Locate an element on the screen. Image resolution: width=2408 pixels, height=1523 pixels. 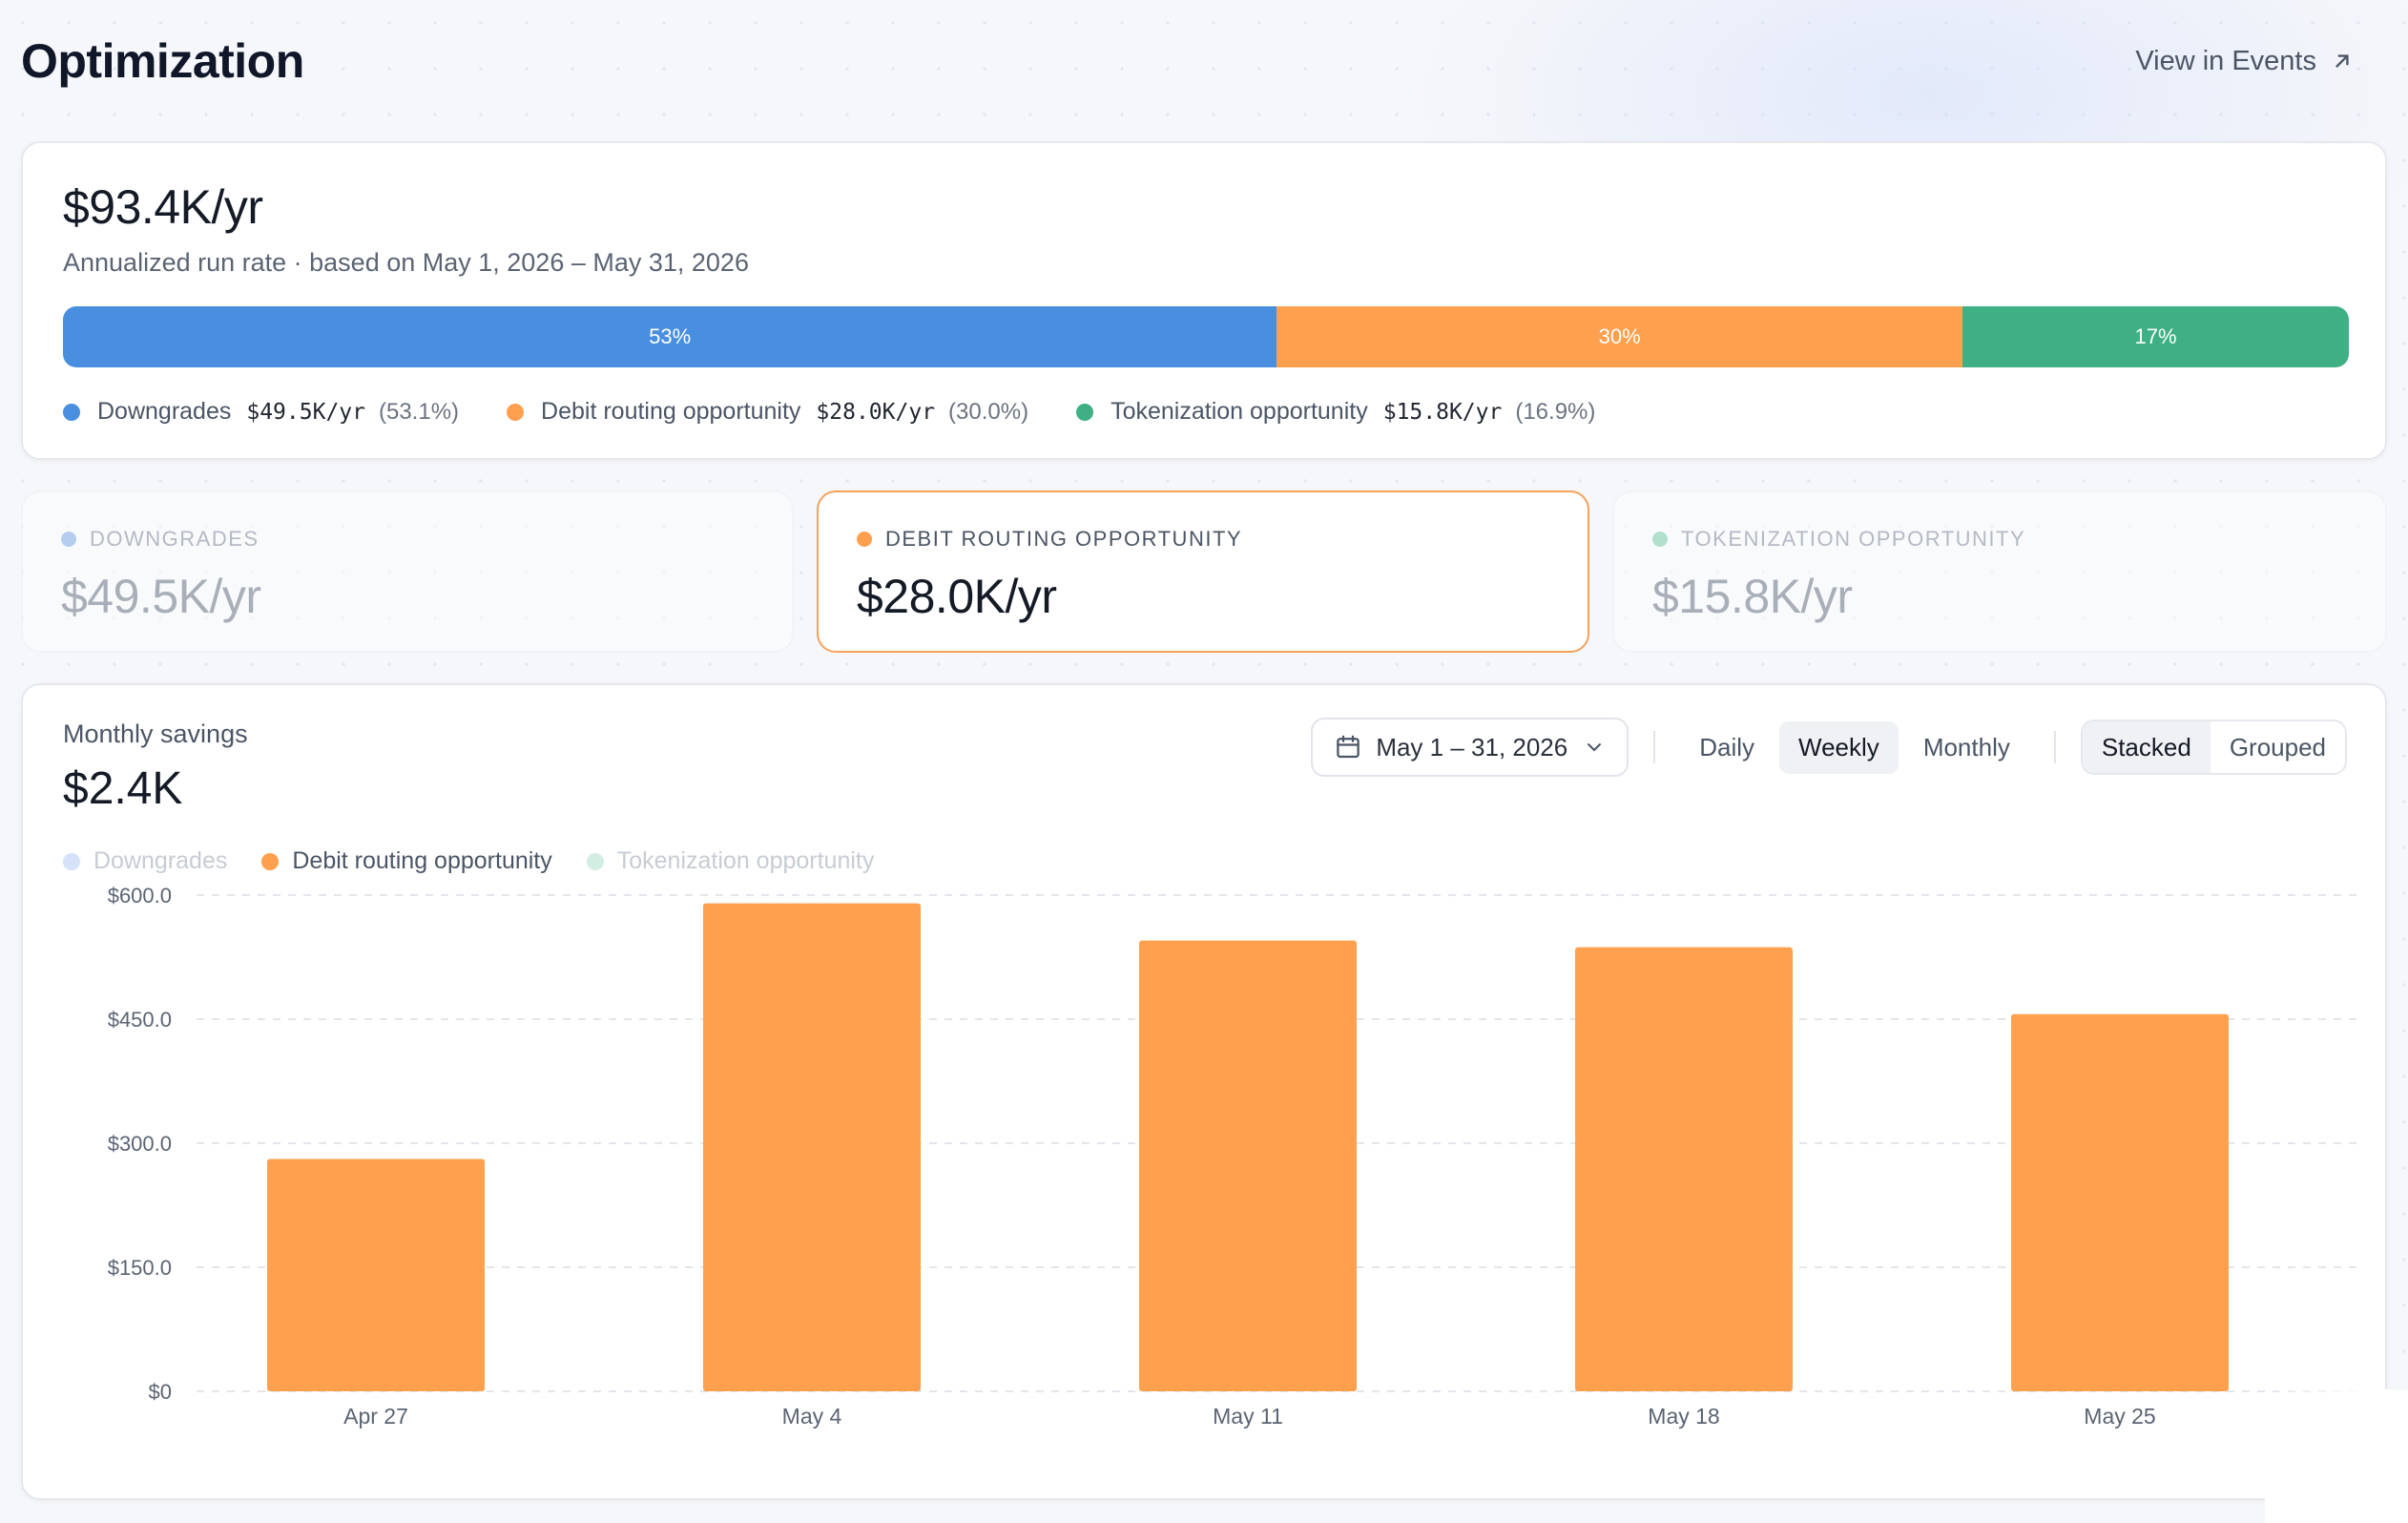
view-in-events-link: View in Events is located at coordinates (2245, 62).